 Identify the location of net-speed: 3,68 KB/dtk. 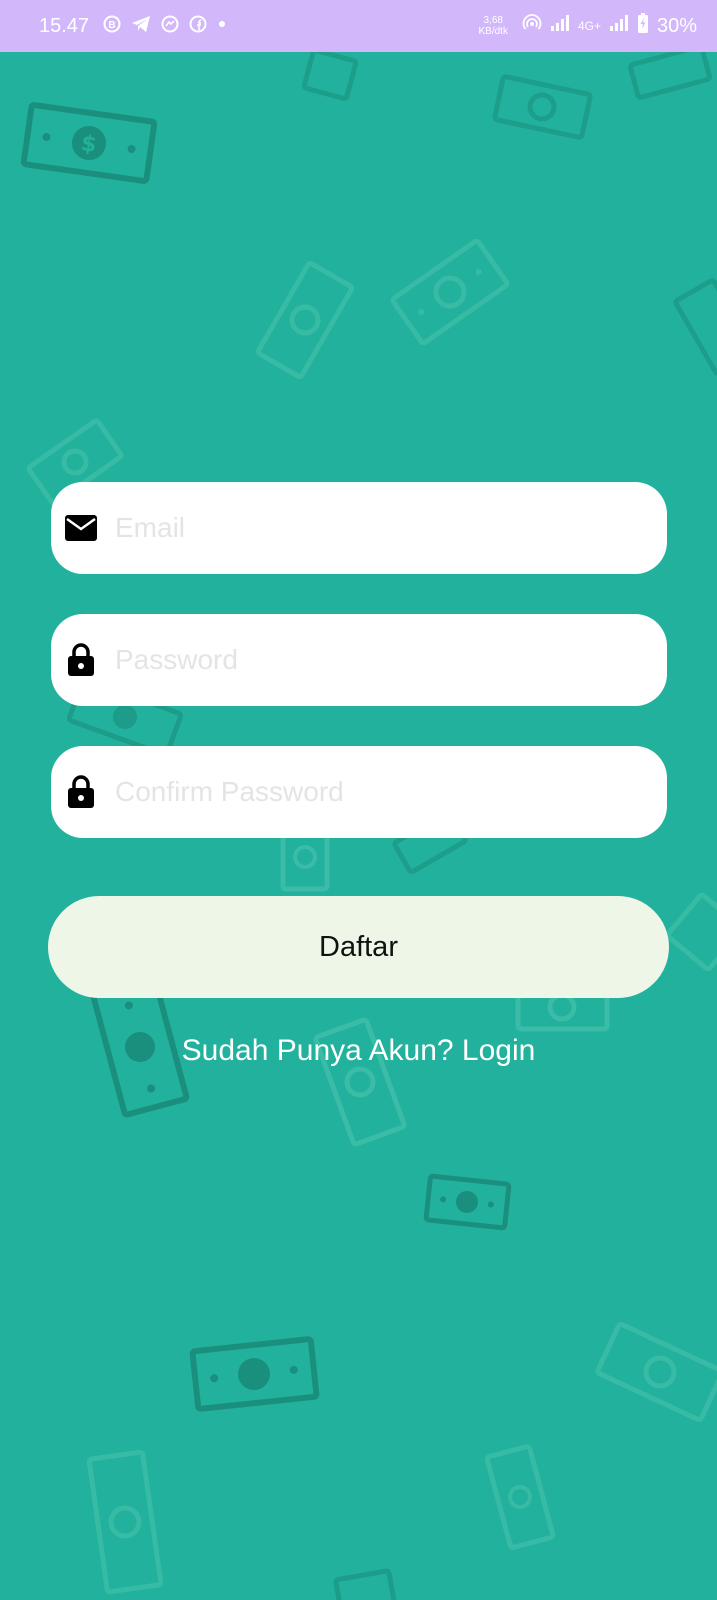
(493, 26).